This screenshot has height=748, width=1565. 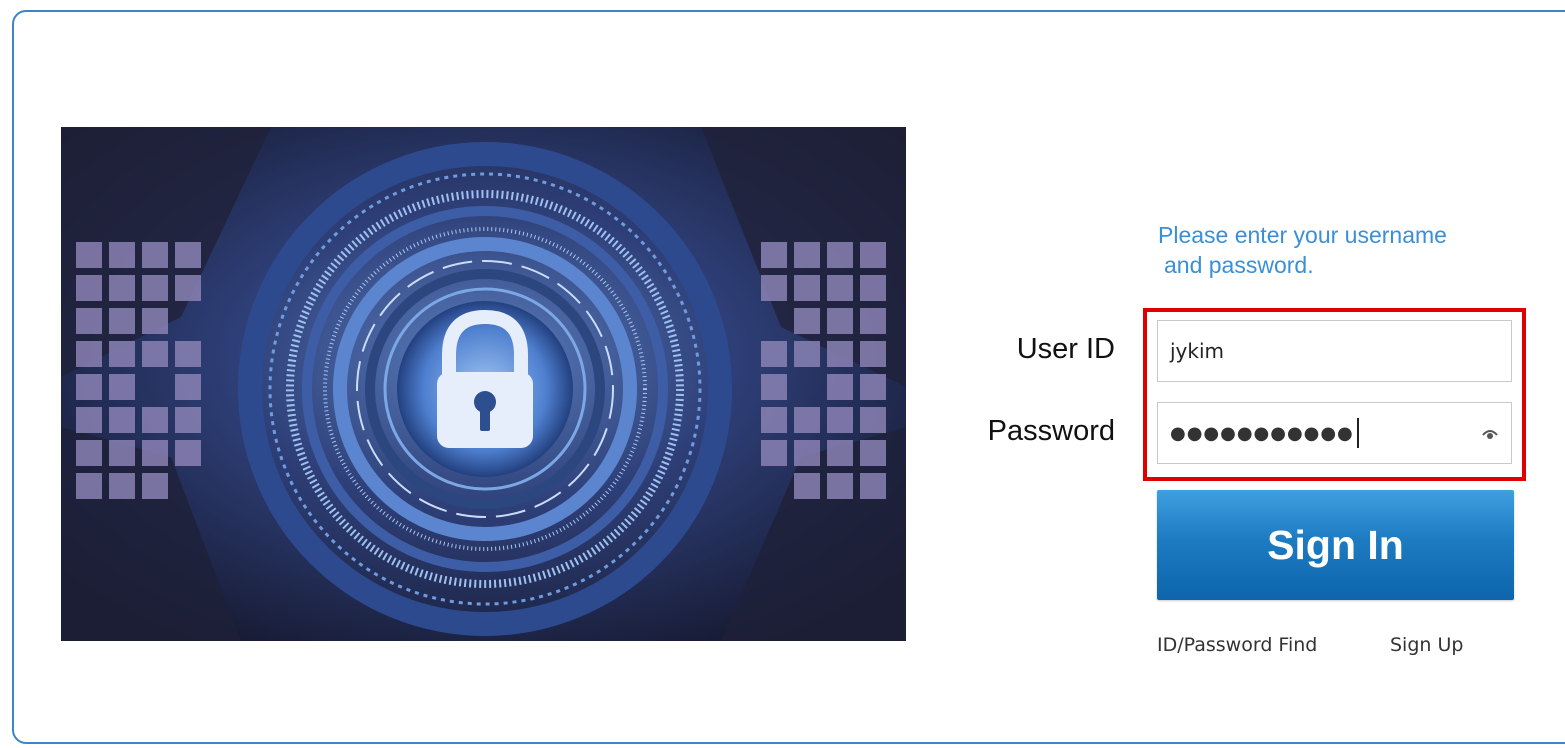 I want to click on password-label: Password, so click(x=1051, y=431).